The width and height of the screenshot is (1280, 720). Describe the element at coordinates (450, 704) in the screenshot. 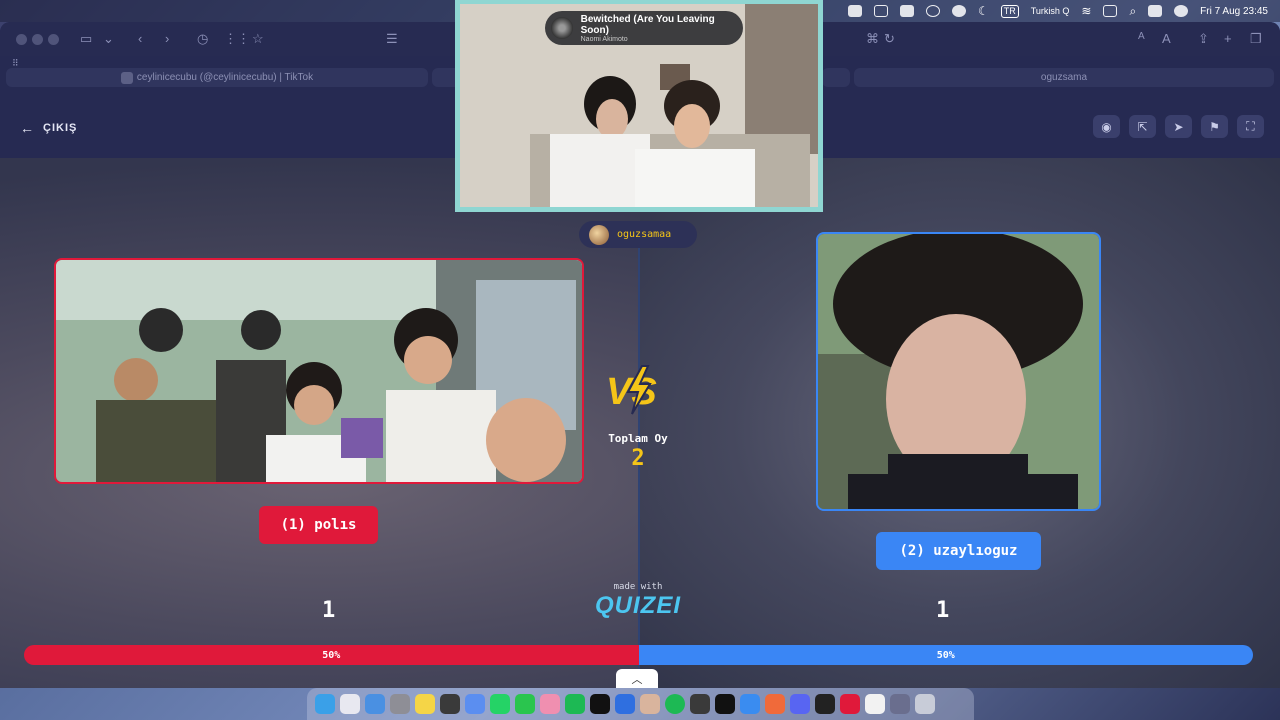

I see `calculator-icon` at that location.